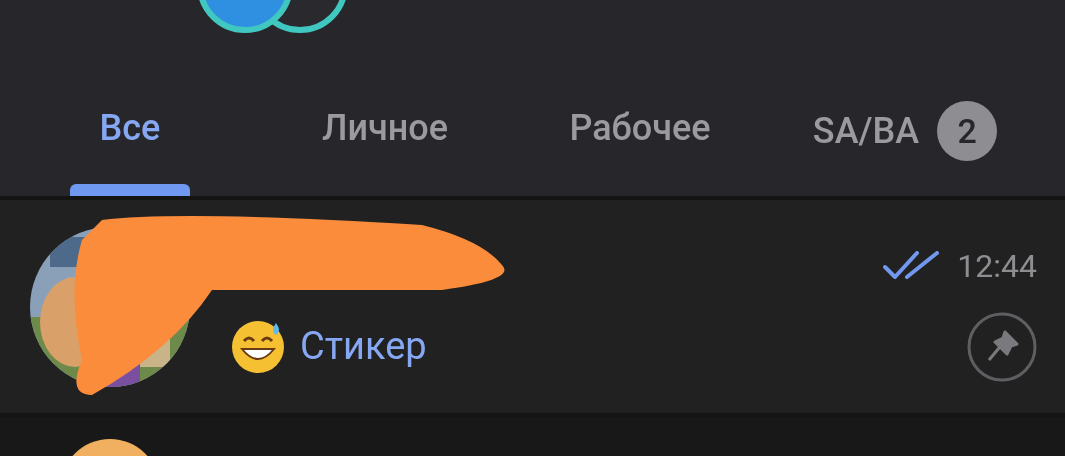 This screenshot has width=1065, height=456. What do you see at coordinates (130, 143) in the screenshot?
I see `tab: Все` at bounding box center [130, 143].